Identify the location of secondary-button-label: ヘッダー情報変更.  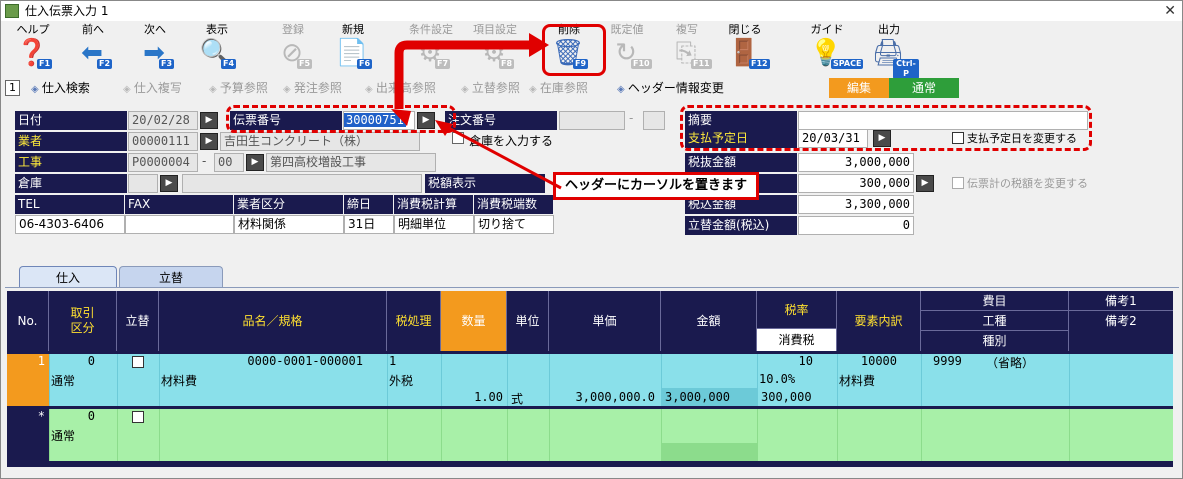
(675, 88).